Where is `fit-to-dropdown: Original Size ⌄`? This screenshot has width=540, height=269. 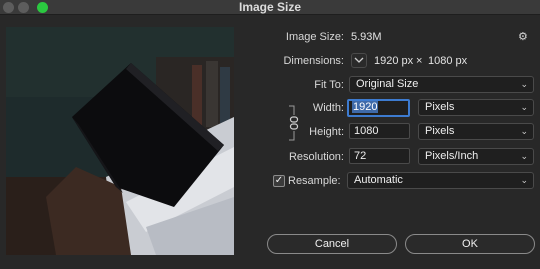
fit-to-dropdown: Original Size ⌄ is located at coordinates (441, 84).